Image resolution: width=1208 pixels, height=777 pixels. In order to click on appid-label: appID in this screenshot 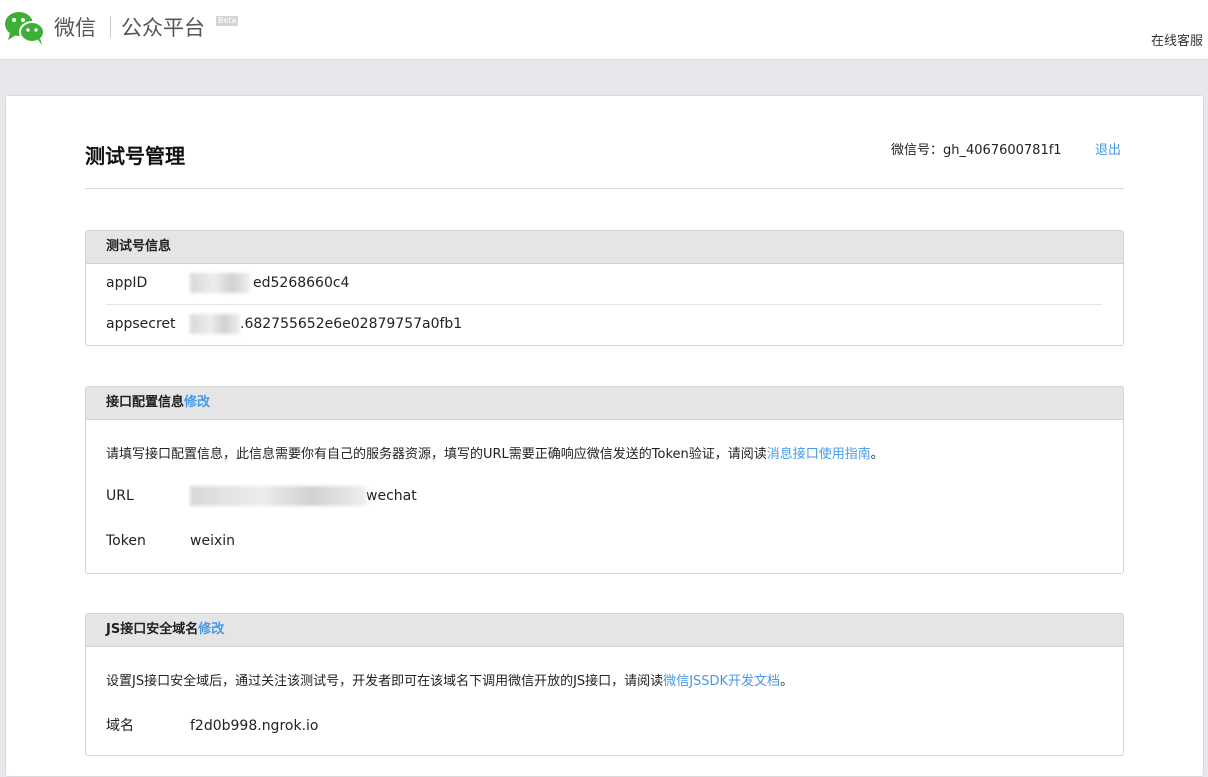, I will do `click(127, 283)`.